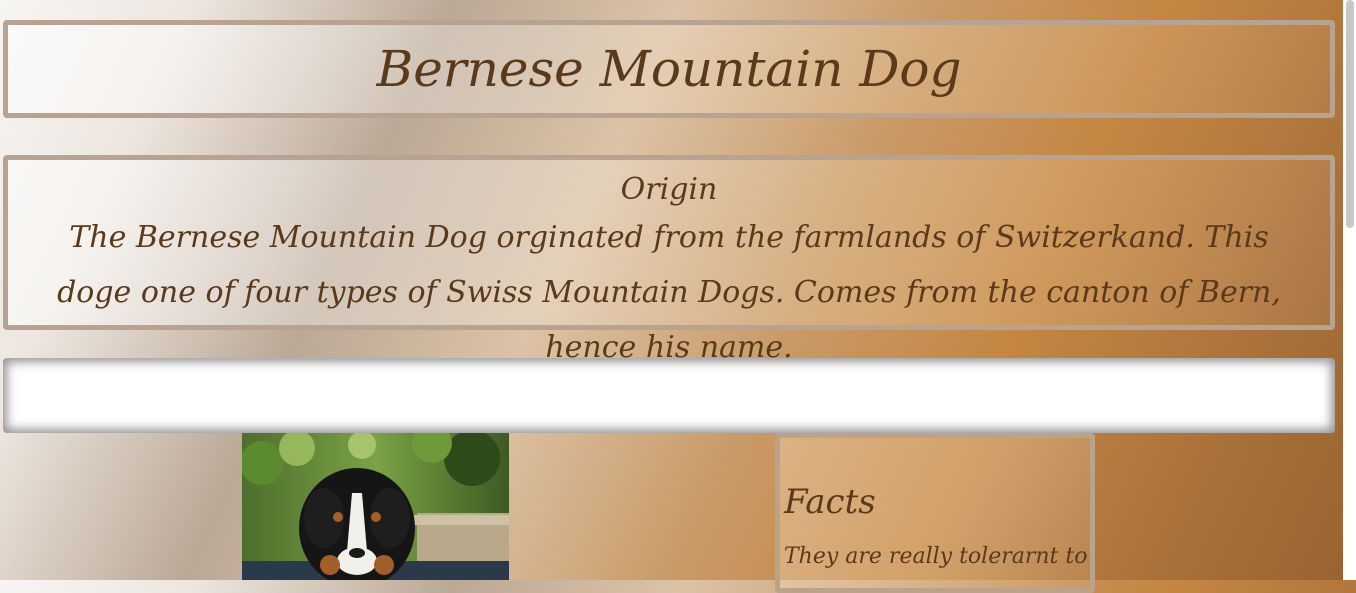 The image size is (1356, 593). I want to click on scrollbar-thumb, so click(1350, 114).